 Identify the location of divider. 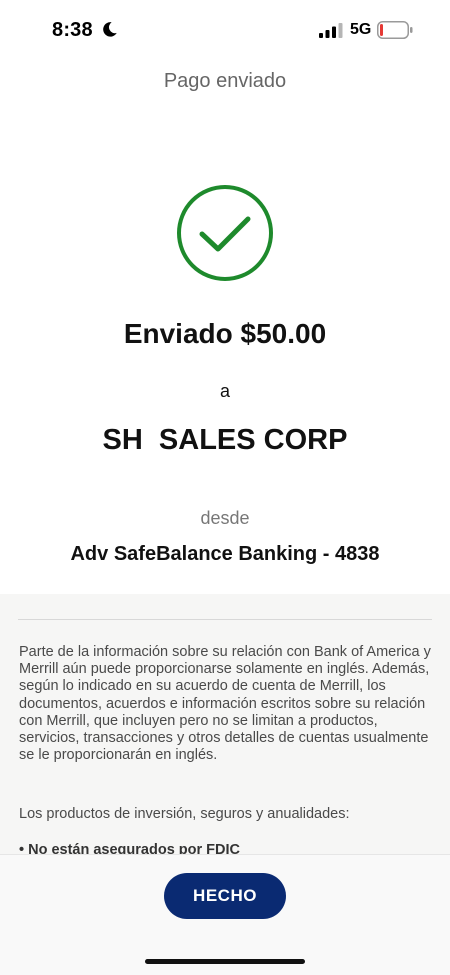
(225, 619).